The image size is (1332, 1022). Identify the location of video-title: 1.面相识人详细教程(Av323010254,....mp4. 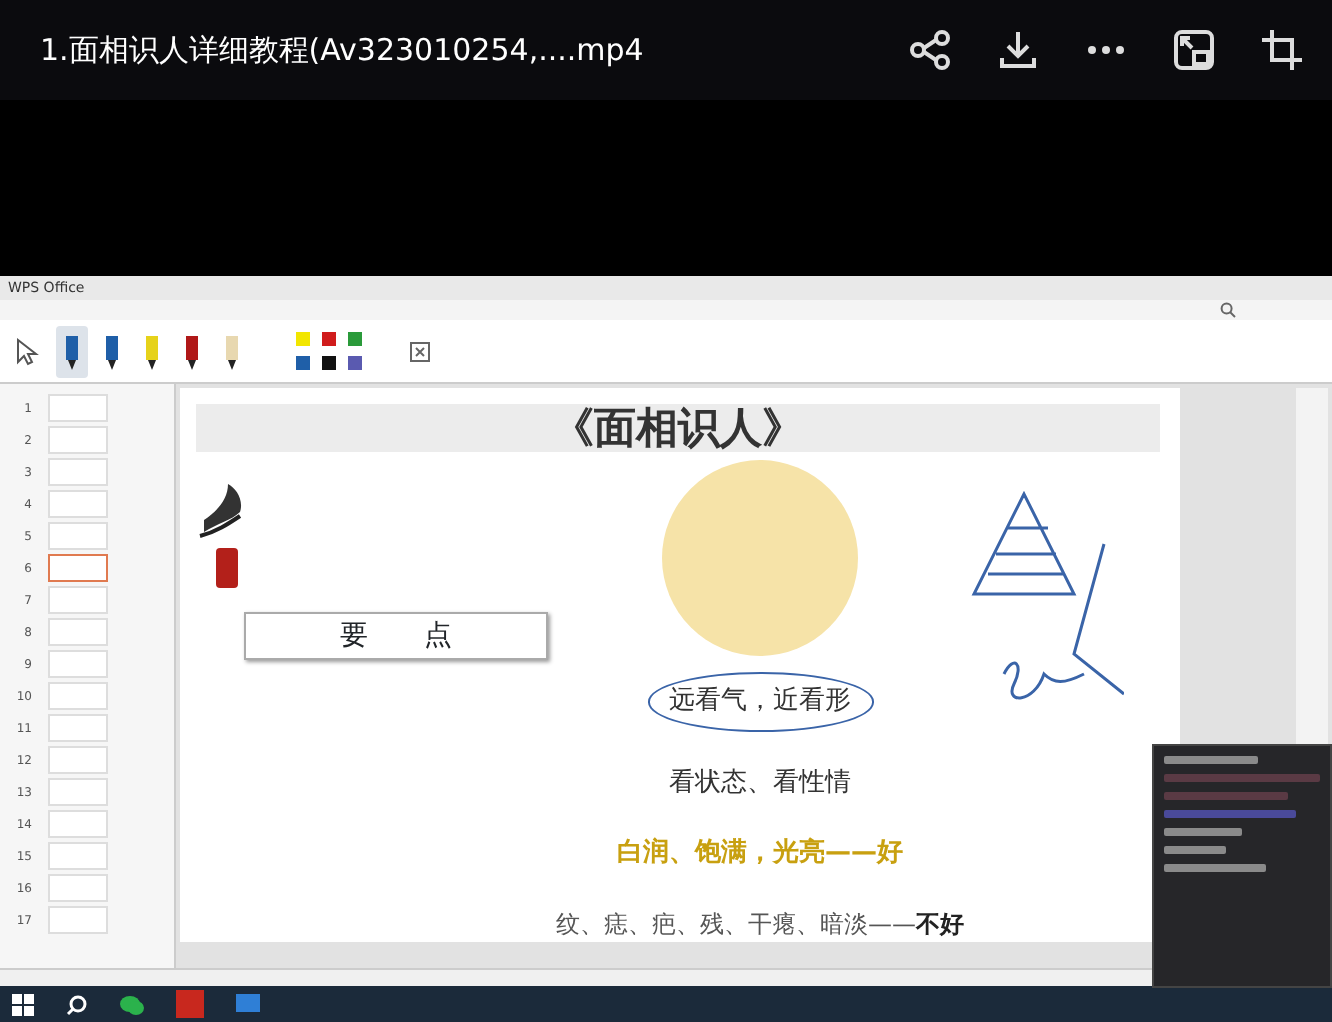
(342, 50).